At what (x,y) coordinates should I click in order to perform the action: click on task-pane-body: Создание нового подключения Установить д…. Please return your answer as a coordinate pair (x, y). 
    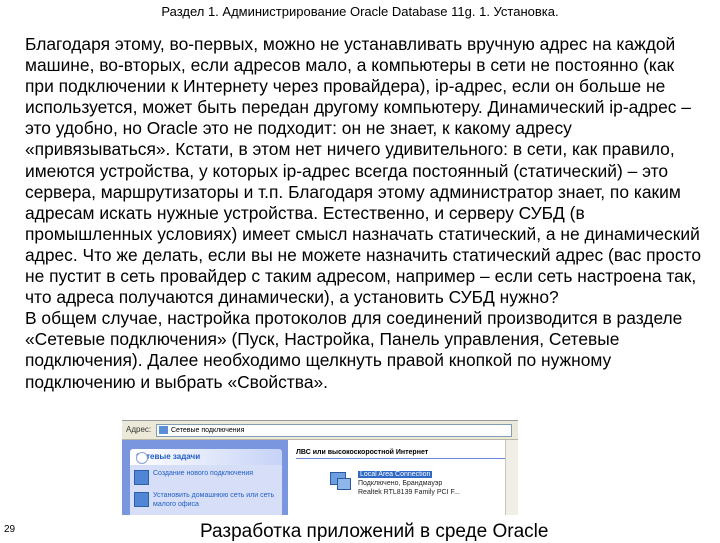
    Looking at the image, I should click on (206, 490).